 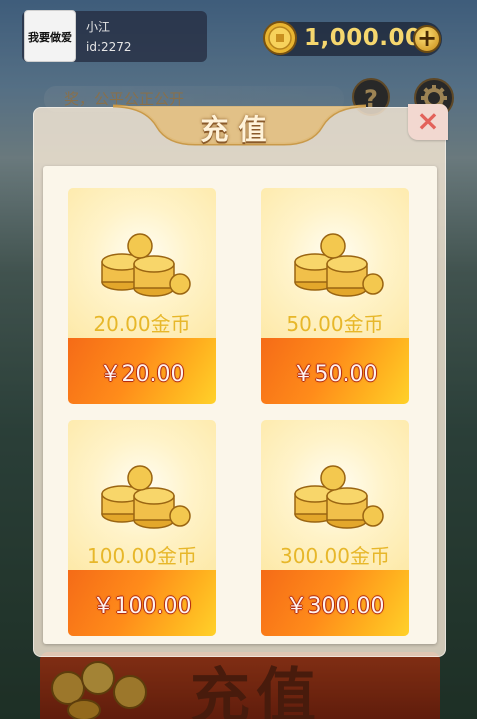 I want to click on product-card: 300.00金币 ￥300.00, so click(x=335, y=528).